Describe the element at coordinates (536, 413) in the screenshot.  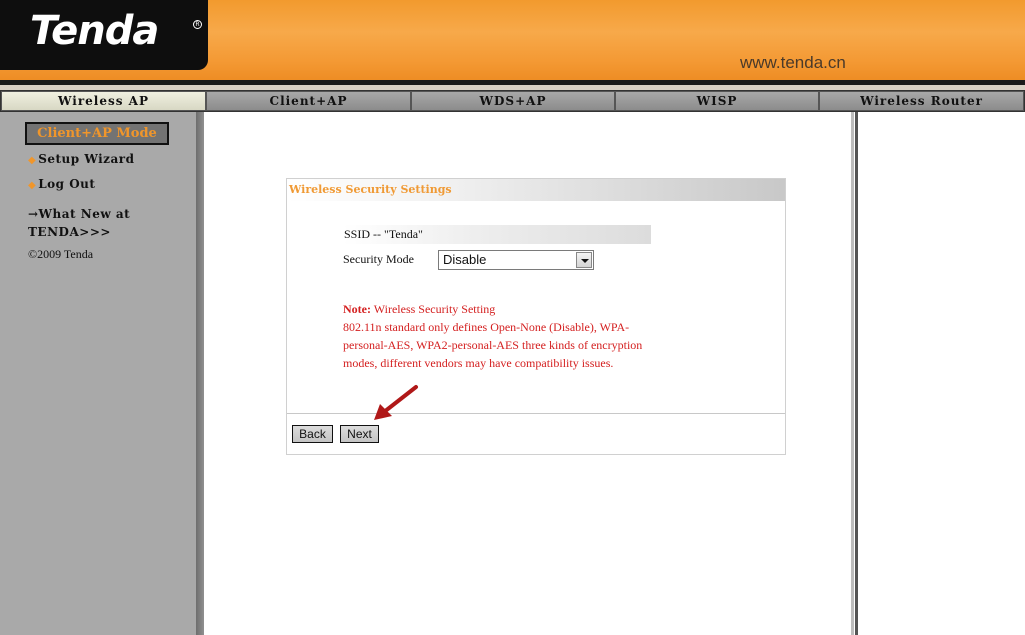
I see `panel-divider` at that location.